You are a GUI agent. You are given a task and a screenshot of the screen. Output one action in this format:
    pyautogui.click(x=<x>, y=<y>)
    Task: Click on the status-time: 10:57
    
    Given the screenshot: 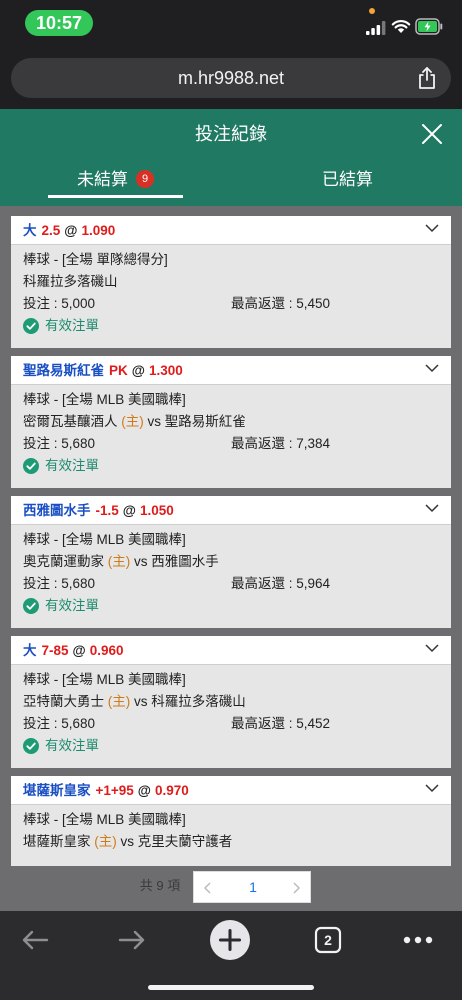 What is the action you would take?
    pyautogui.click(x=59, y=23)
    